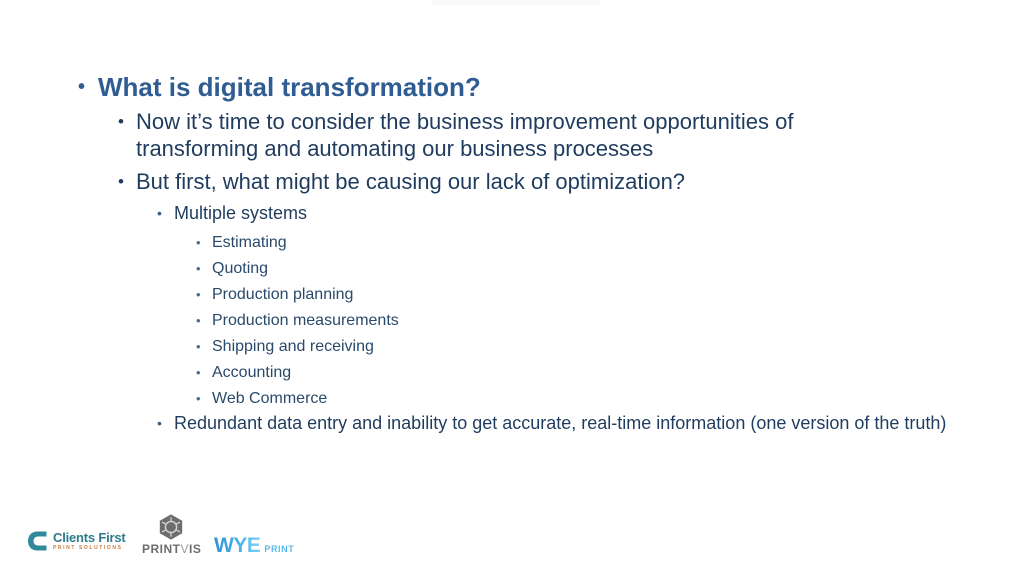  Describe the element at coordinates (270, 398) in the screenshot. I see `bullet-level4-text: Web Commerce` at that location.